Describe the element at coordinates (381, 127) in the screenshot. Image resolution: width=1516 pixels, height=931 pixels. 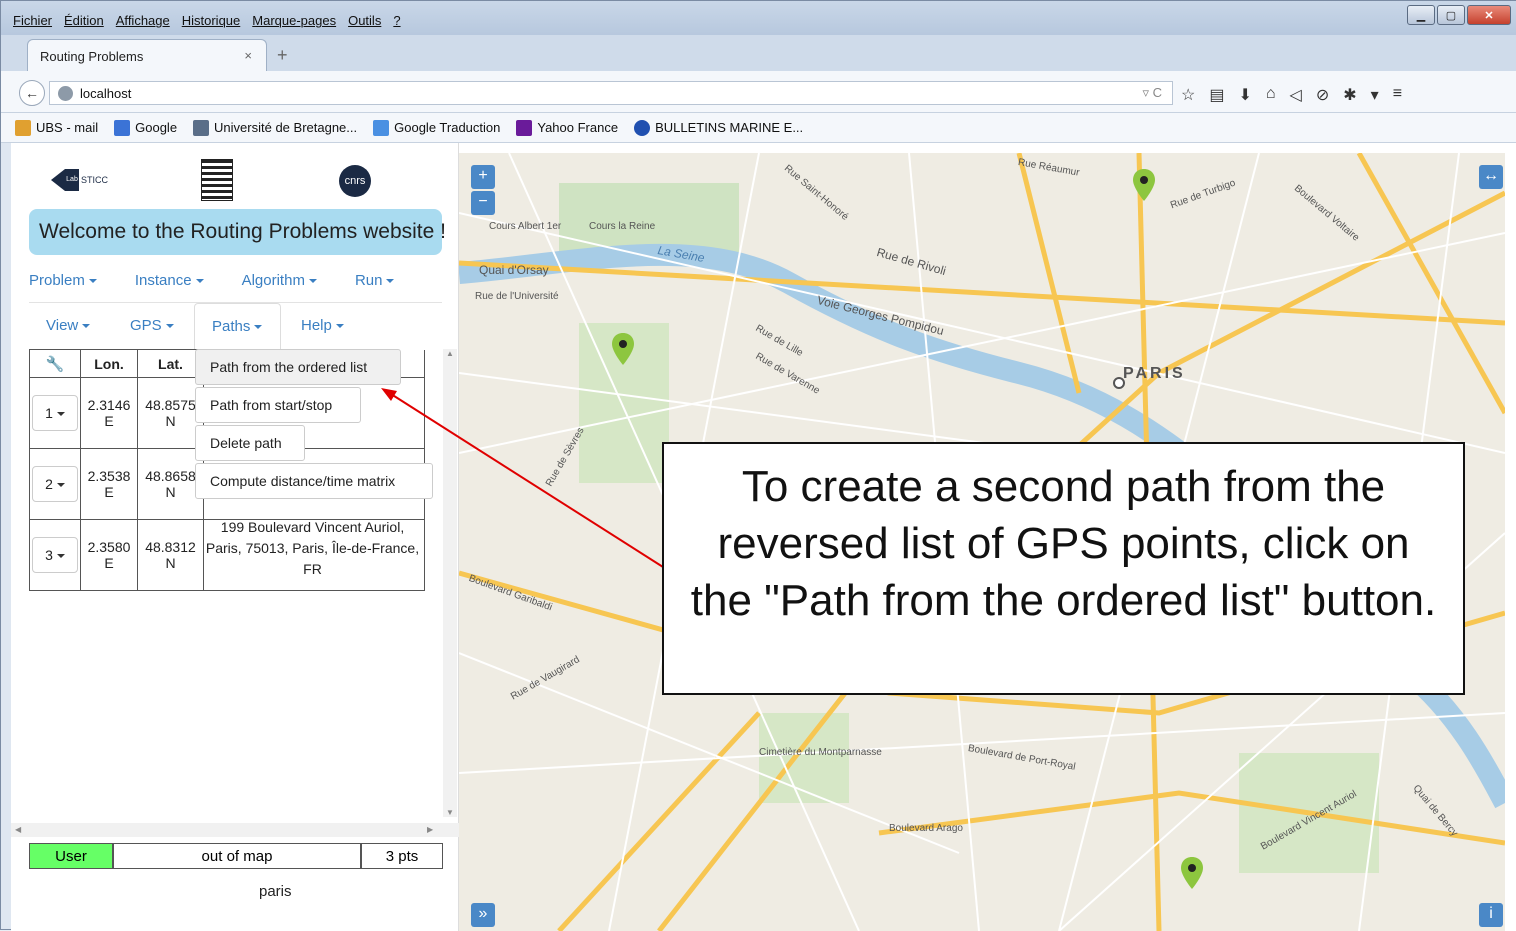
I see `translate-icon` at that location.